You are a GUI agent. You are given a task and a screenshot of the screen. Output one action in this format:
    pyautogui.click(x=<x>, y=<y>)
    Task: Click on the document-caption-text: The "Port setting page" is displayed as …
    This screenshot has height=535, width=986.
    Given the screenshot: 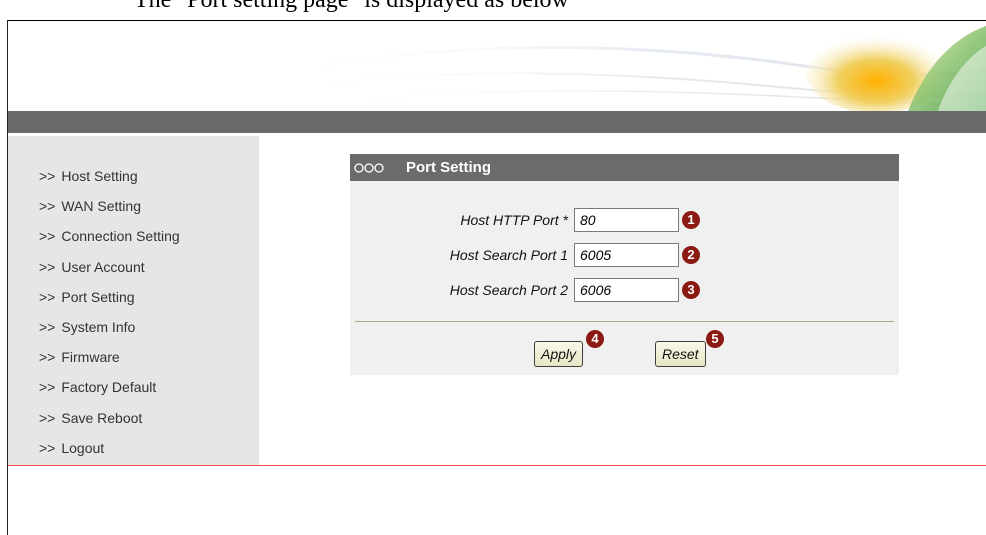 What is the action you would take?
    pyautogui.click(x=351, y=6)
    